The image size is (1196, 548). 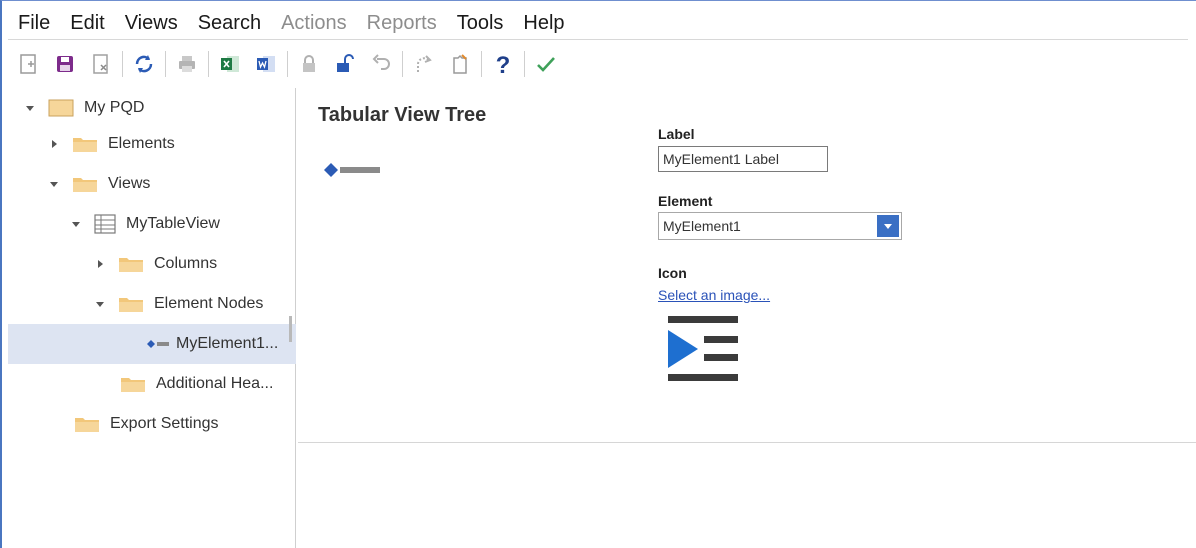 I want to click on tree-item-label: Element Nodes, so click(x=209, y=303).